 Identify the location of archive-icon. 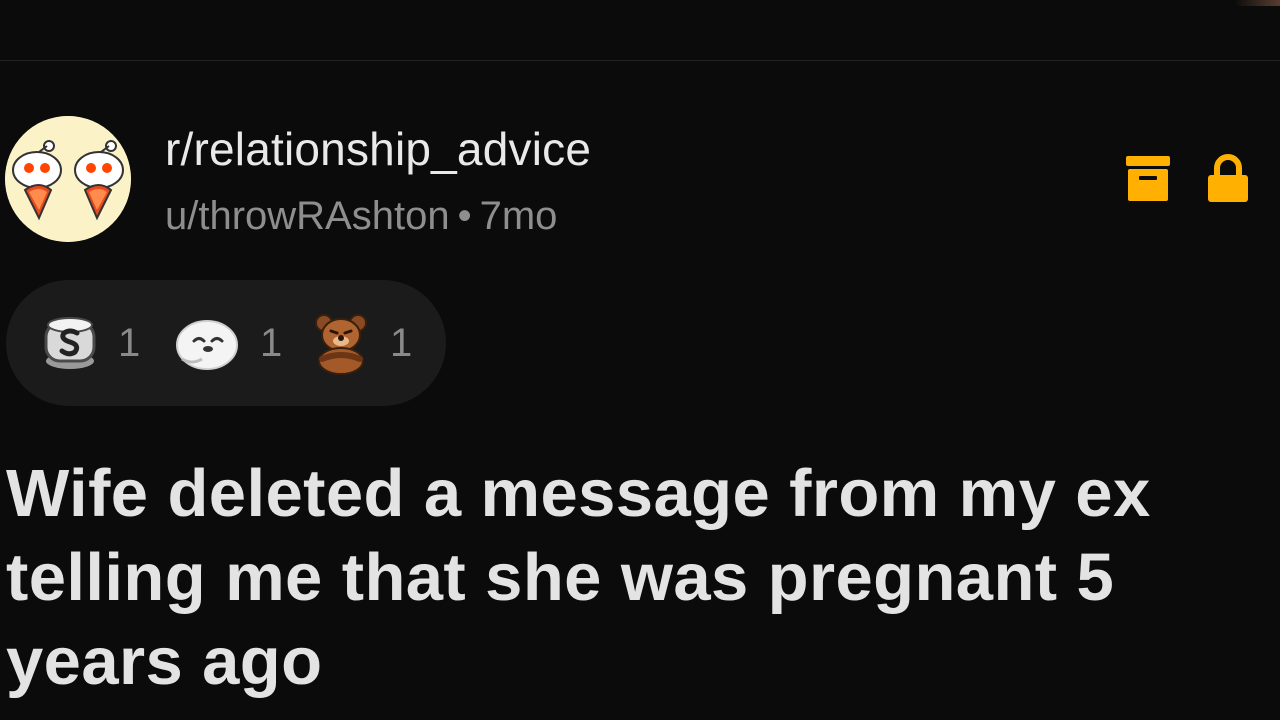
(1148, 179).